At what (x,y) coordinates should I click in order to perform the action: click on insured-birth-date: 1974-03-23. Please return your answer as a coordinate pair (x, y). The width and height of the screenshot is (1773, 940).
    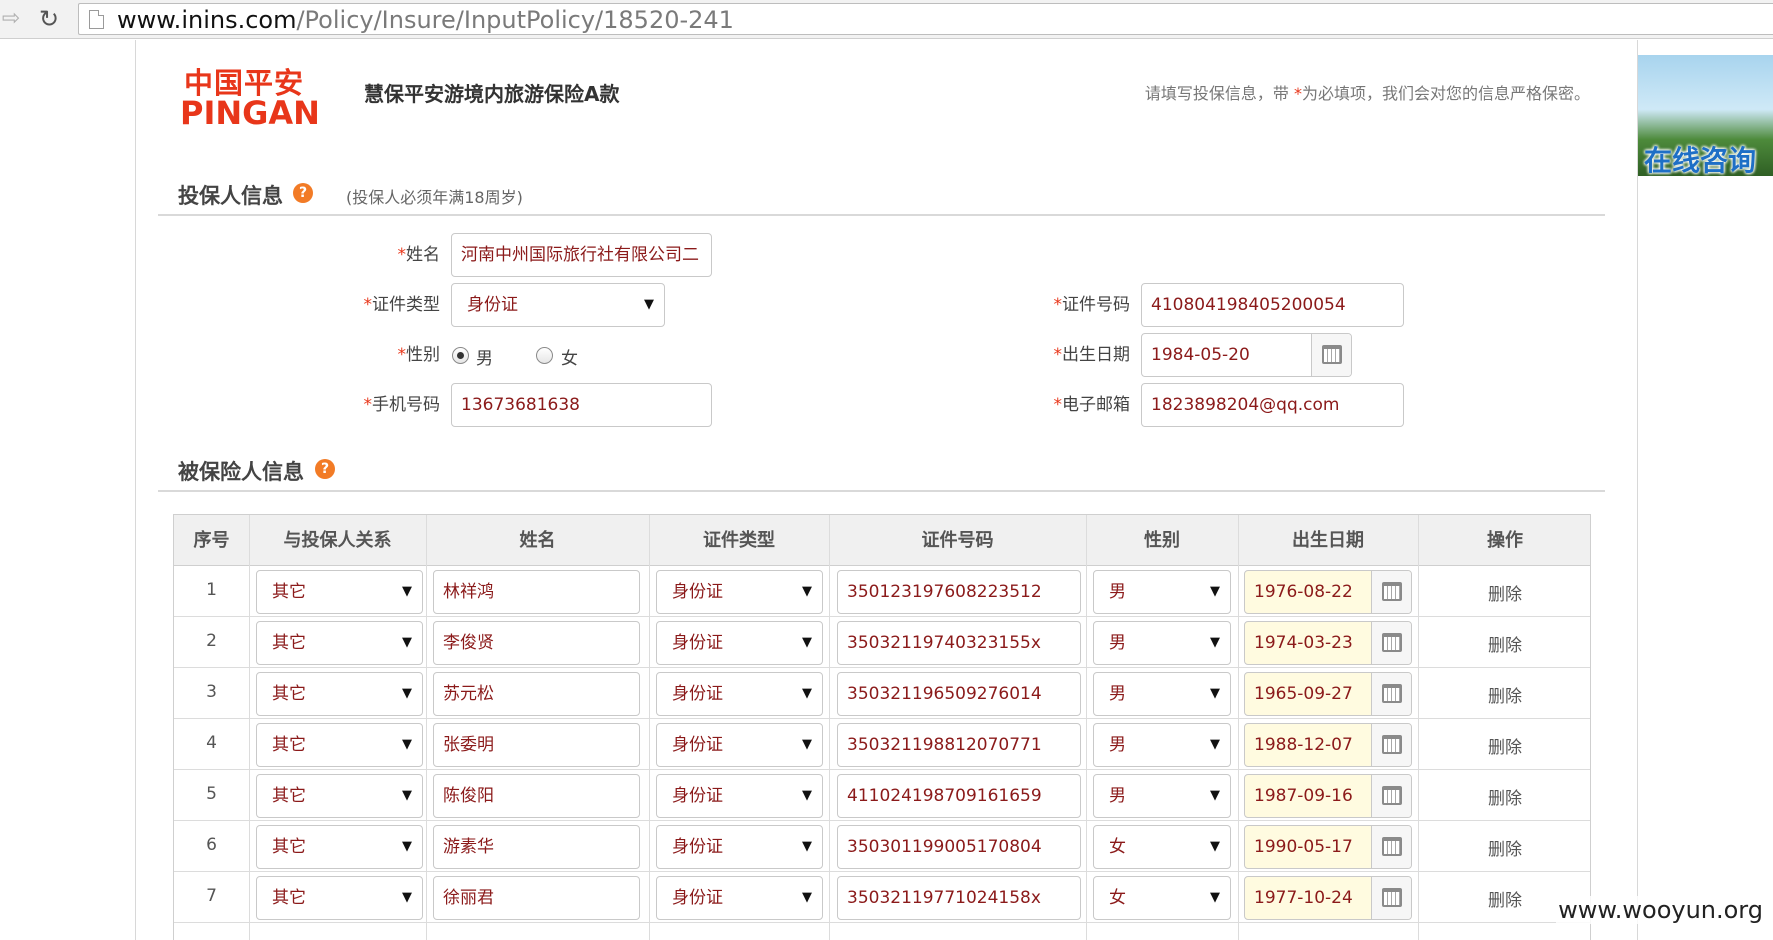
    Looking at the image, I should click on (1328, 643).